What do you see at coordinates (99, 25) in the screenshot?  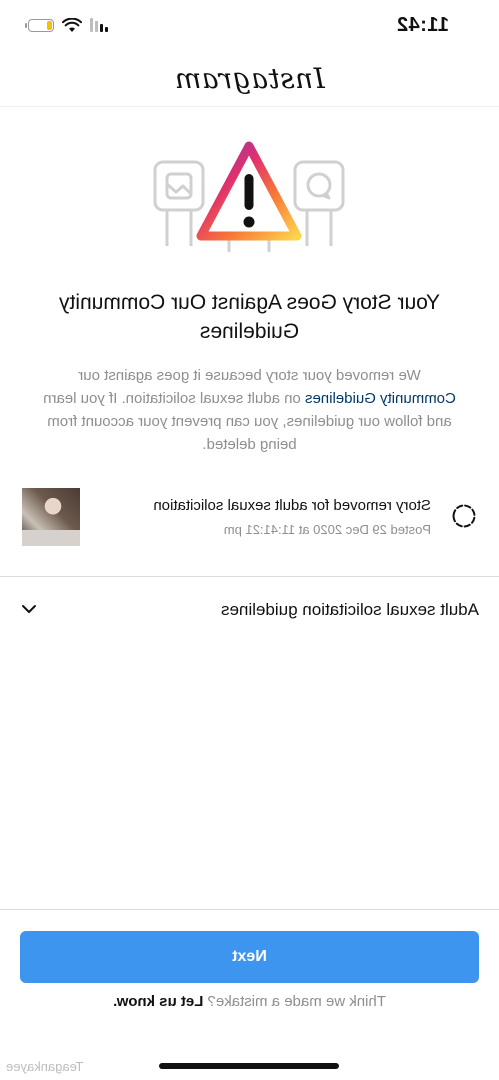 I see `cellular-signal-icon` at bounding box center [99, 25].